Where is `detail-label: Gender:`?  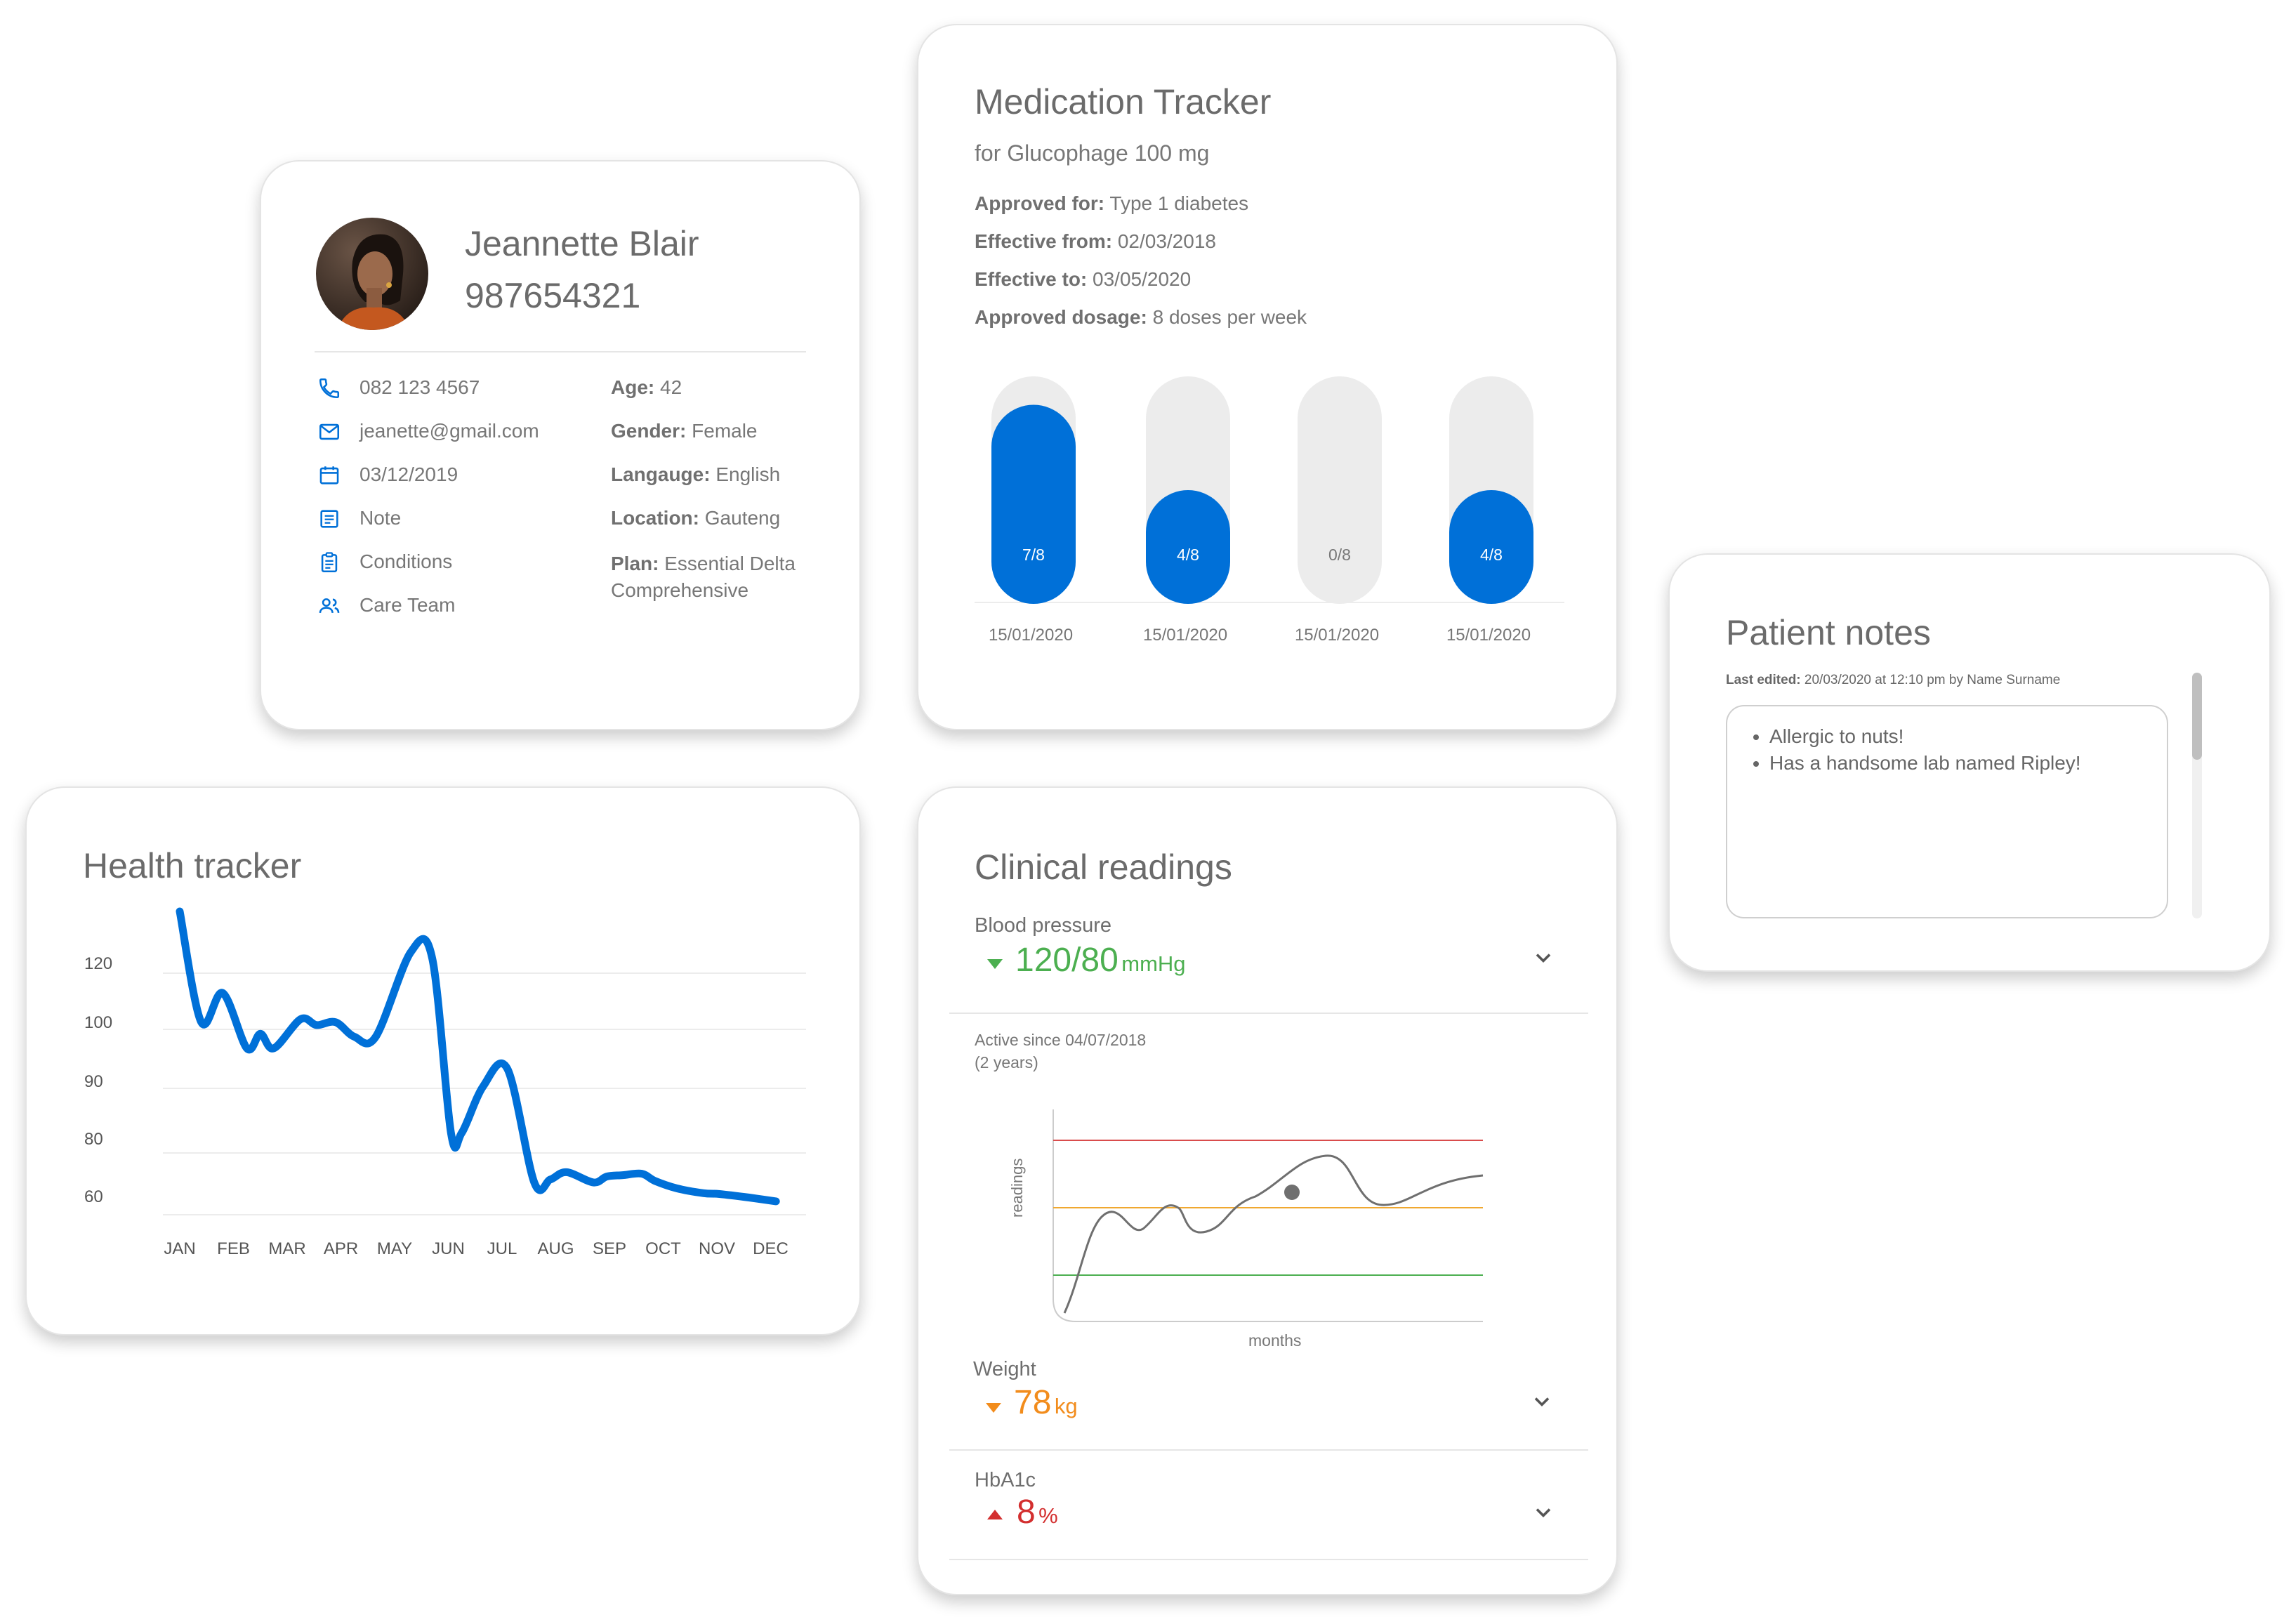 detail-label: Gender: is located at coordinates (649, 431).